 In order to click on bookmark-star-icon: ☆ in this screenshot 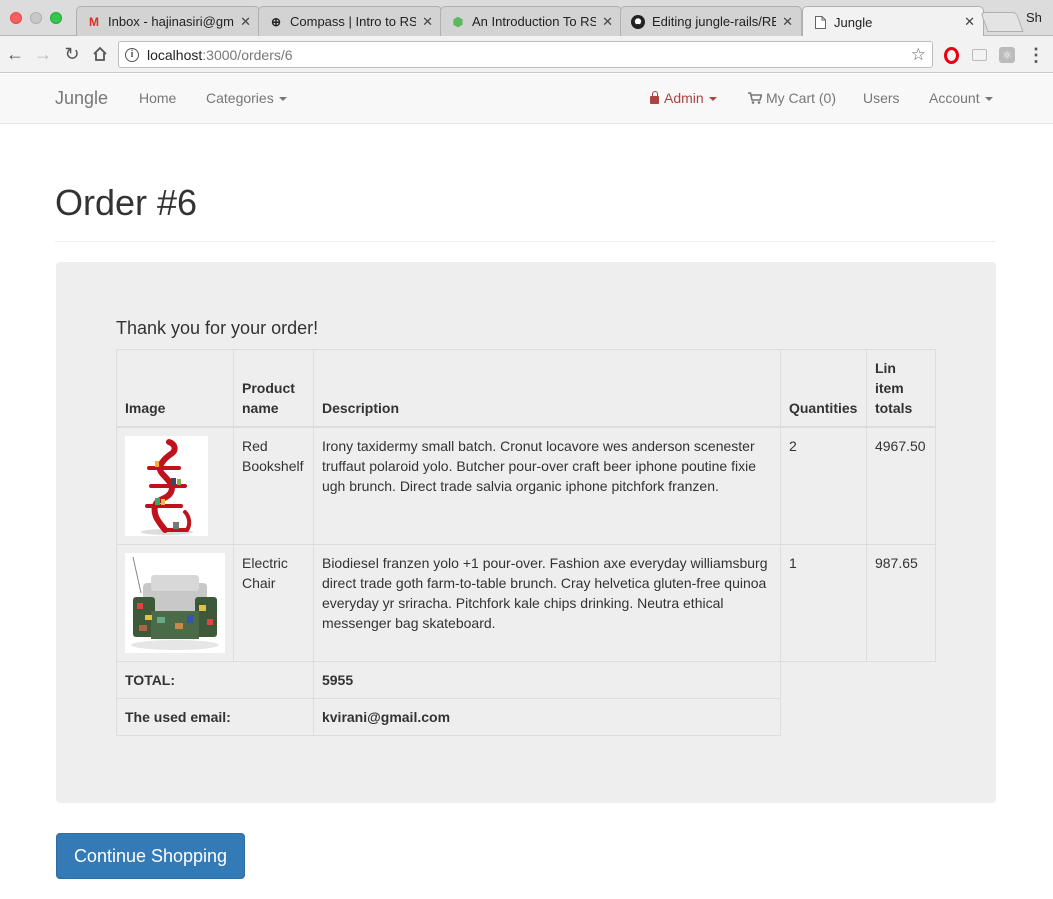, I will do `click(918, 55)`.